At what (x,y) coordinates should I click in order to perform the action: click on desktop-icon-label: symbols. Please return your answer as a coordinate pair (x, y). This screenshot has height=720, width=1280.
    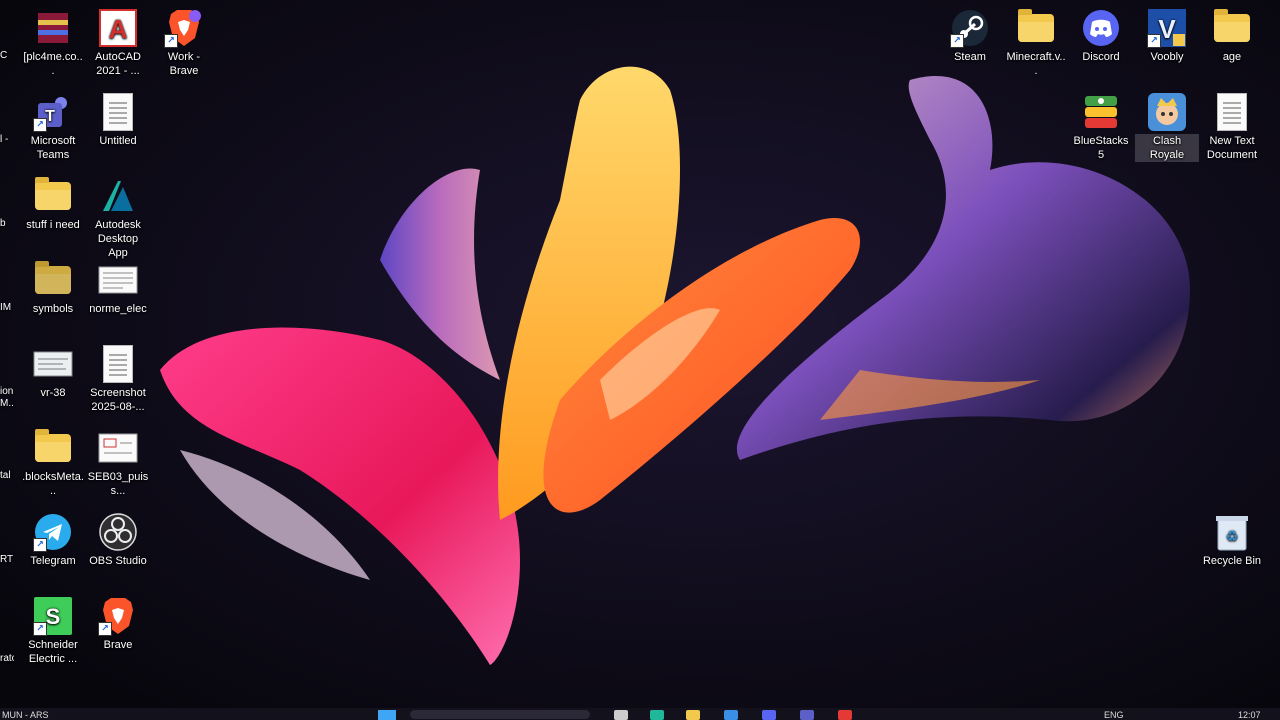
    Looking at the image, I should click on (53, 309).